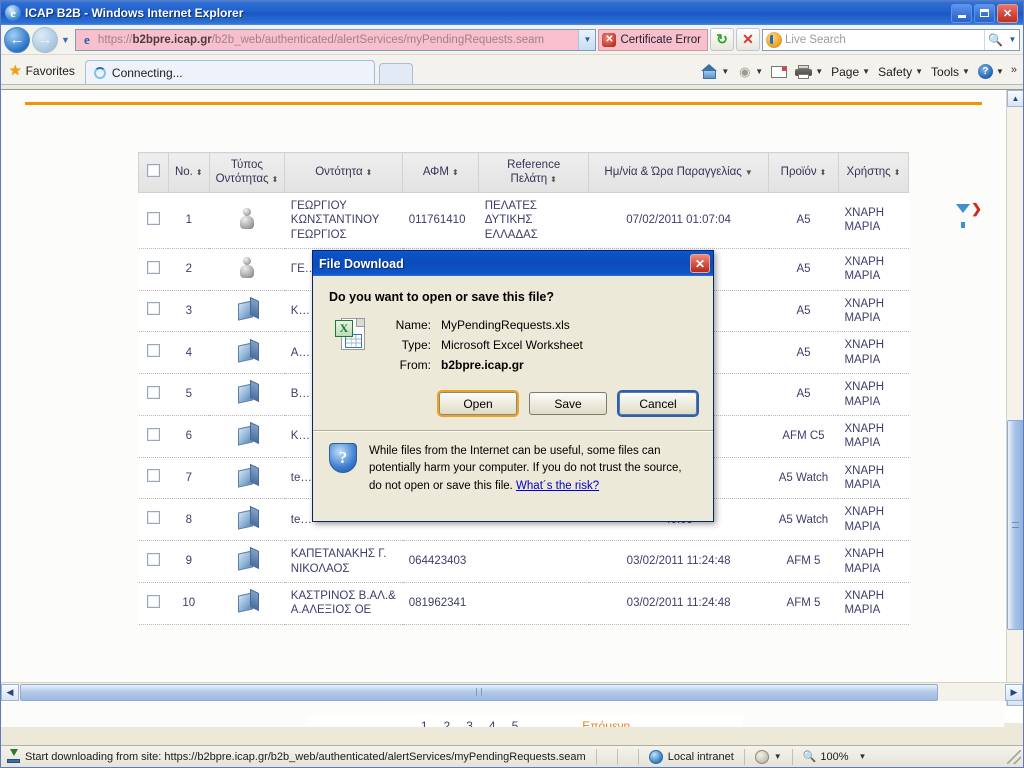 Image resolution: width=1024 pixels, height=768 pixels. What do you see at coordinates (441, 172) in the screenshot?
I see `column-header-afm: ΑΦΜ ⬍` at bounding box center [441, 172].